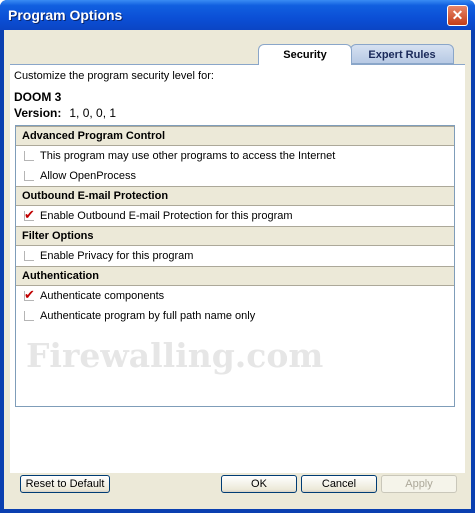 This screenshot has height=513, width=475. Describe the element at coordinates (235, 136) in the screenshot. I see `section-header-advanced-program-control: Advanced Program Control` at that location.